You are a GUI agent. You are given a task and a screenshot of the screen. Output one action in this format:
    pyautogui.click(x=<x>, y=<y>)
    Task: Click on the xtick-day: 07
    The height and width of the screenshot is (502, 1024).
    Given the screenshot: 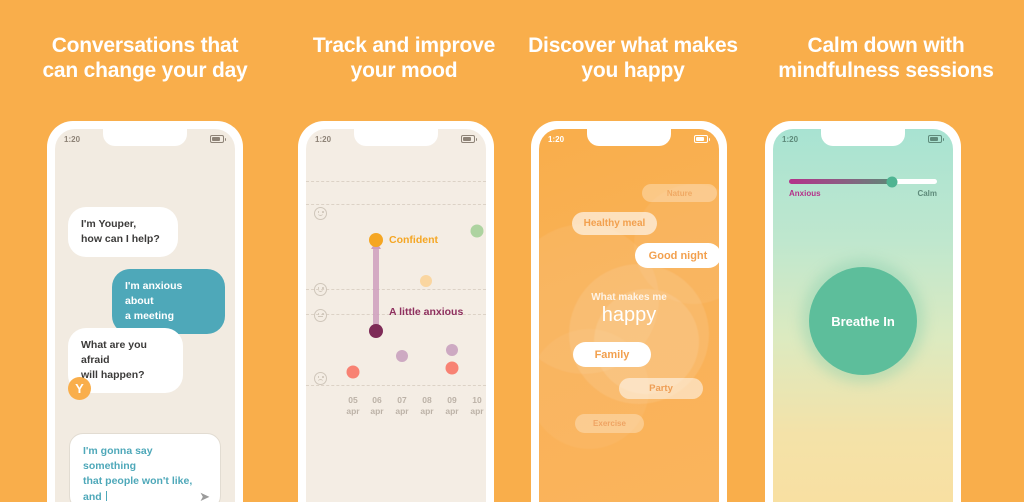 What is the action you would take?
    pyautogui.click(x=402, y=400)
    